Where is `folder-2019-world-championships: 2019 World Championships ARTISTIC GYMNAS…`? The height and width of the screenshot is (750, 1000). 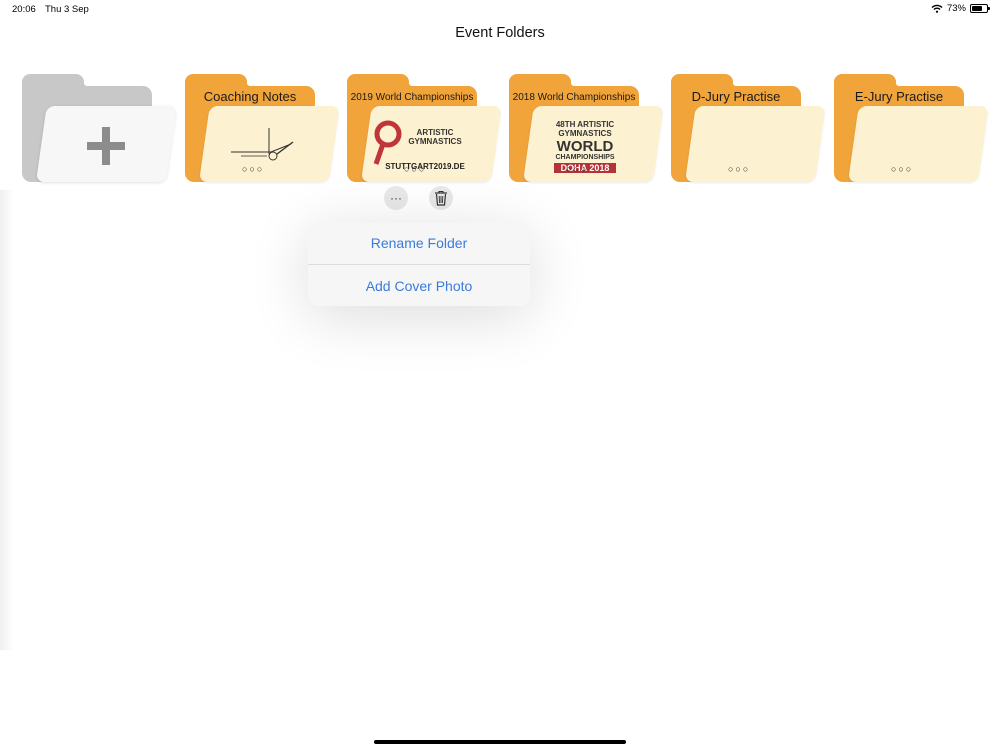 folder-2019-world-championships: 2019 World Championships ARTISTIC GYMNAS… is located at coordinates (424, 128).